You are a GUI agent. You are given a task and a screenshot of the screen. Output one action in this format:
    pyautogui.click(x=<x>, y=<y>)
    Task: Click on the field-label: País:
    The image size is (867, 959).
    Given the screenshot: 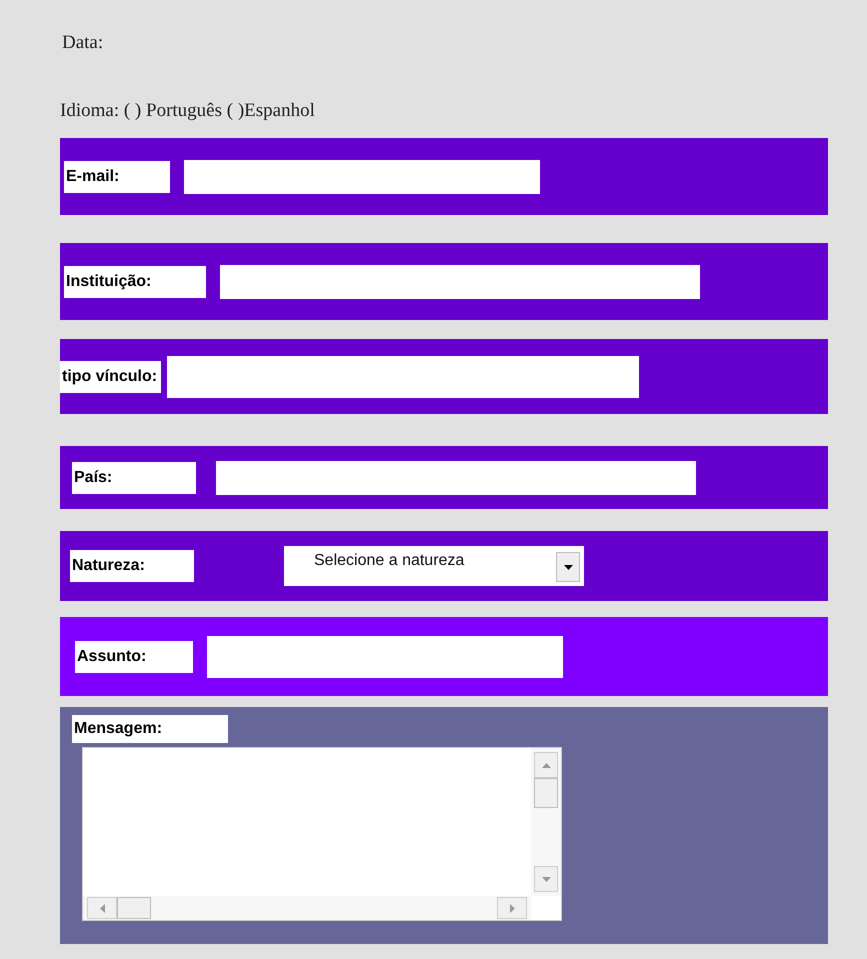 What is the action you would take?
    pyautogui.click(x=134, y=478)
    